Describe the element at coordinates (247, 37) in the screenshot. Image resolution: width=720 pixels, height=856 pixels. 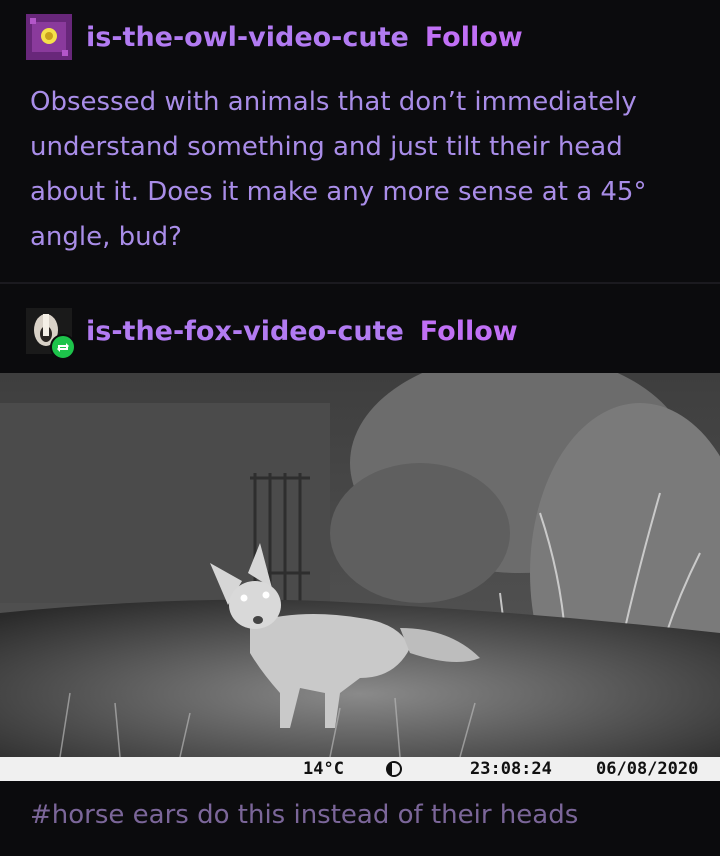
I see `username-link: is-the-owl-video-cute` at that location.